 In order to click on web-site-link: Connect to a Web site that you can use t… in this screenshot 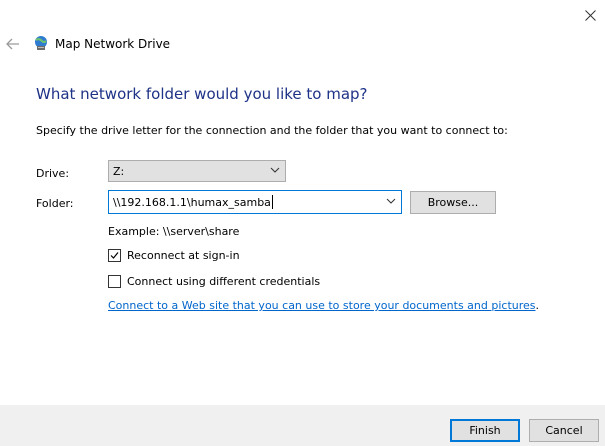, I will do `click(322, 305)`.